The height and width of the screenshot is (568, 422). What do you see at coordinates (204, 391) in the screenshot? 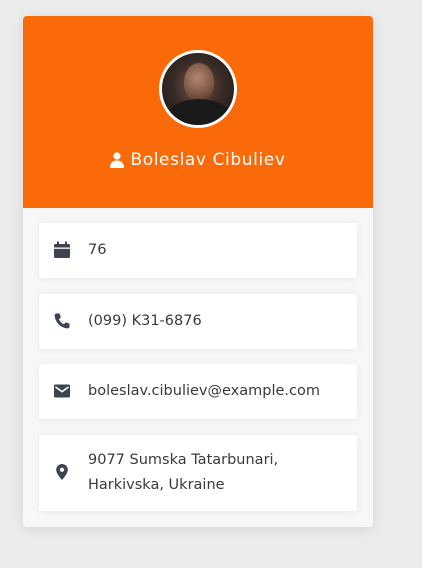
I see `email-value: boleslav.cibuliev@example.com` at bounding box center [204, 391].